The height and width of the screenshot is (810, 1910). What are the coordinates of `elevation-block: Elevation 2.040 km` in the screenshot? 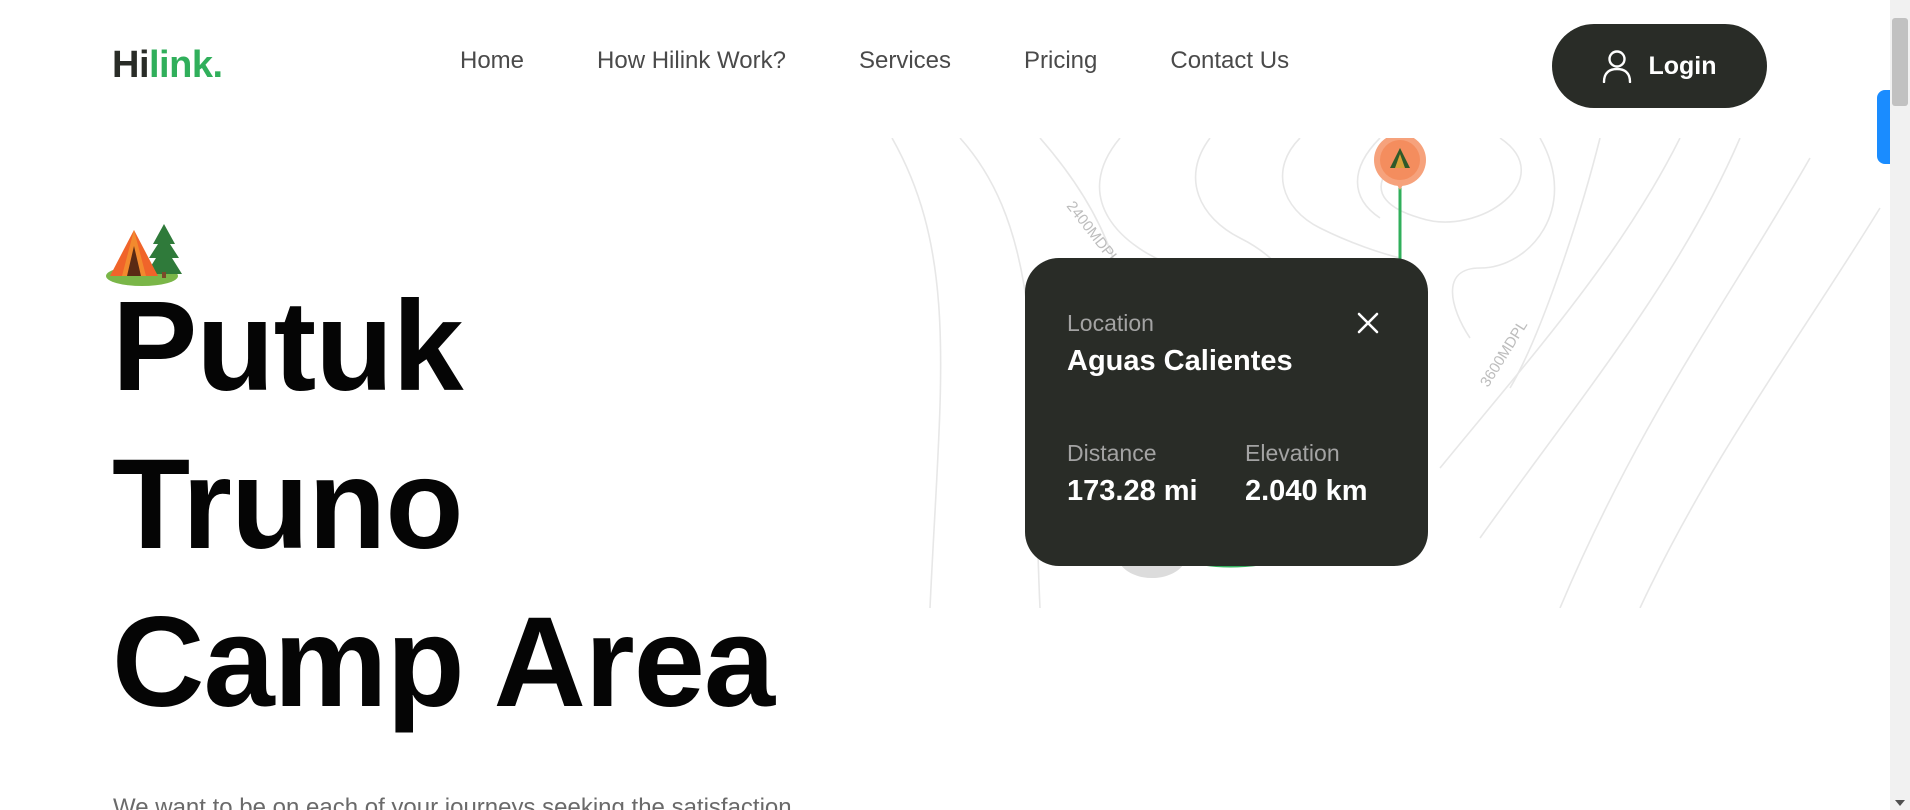 It's located at (1306, 474).